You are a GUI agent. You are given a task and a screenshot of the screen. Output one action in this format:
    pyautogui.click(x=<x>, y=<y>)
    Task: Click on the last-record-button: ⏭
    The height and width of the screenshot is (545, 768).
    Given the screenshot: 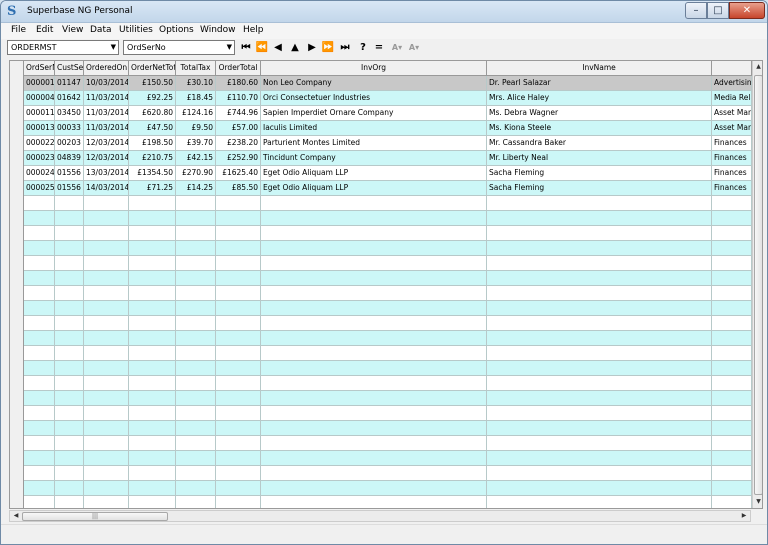 What is the action you would take?
    pyautogui.click(x=345, y=48)
    